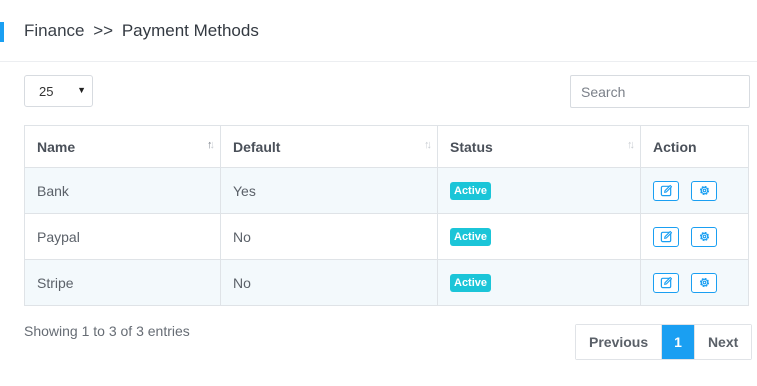 The height and width of the screenshot is (386, 757). What do you see at coordinates (329, 146) in the screenshot?
I see `column-header-default: Default ↑↓` at bounding box center [329, 146].